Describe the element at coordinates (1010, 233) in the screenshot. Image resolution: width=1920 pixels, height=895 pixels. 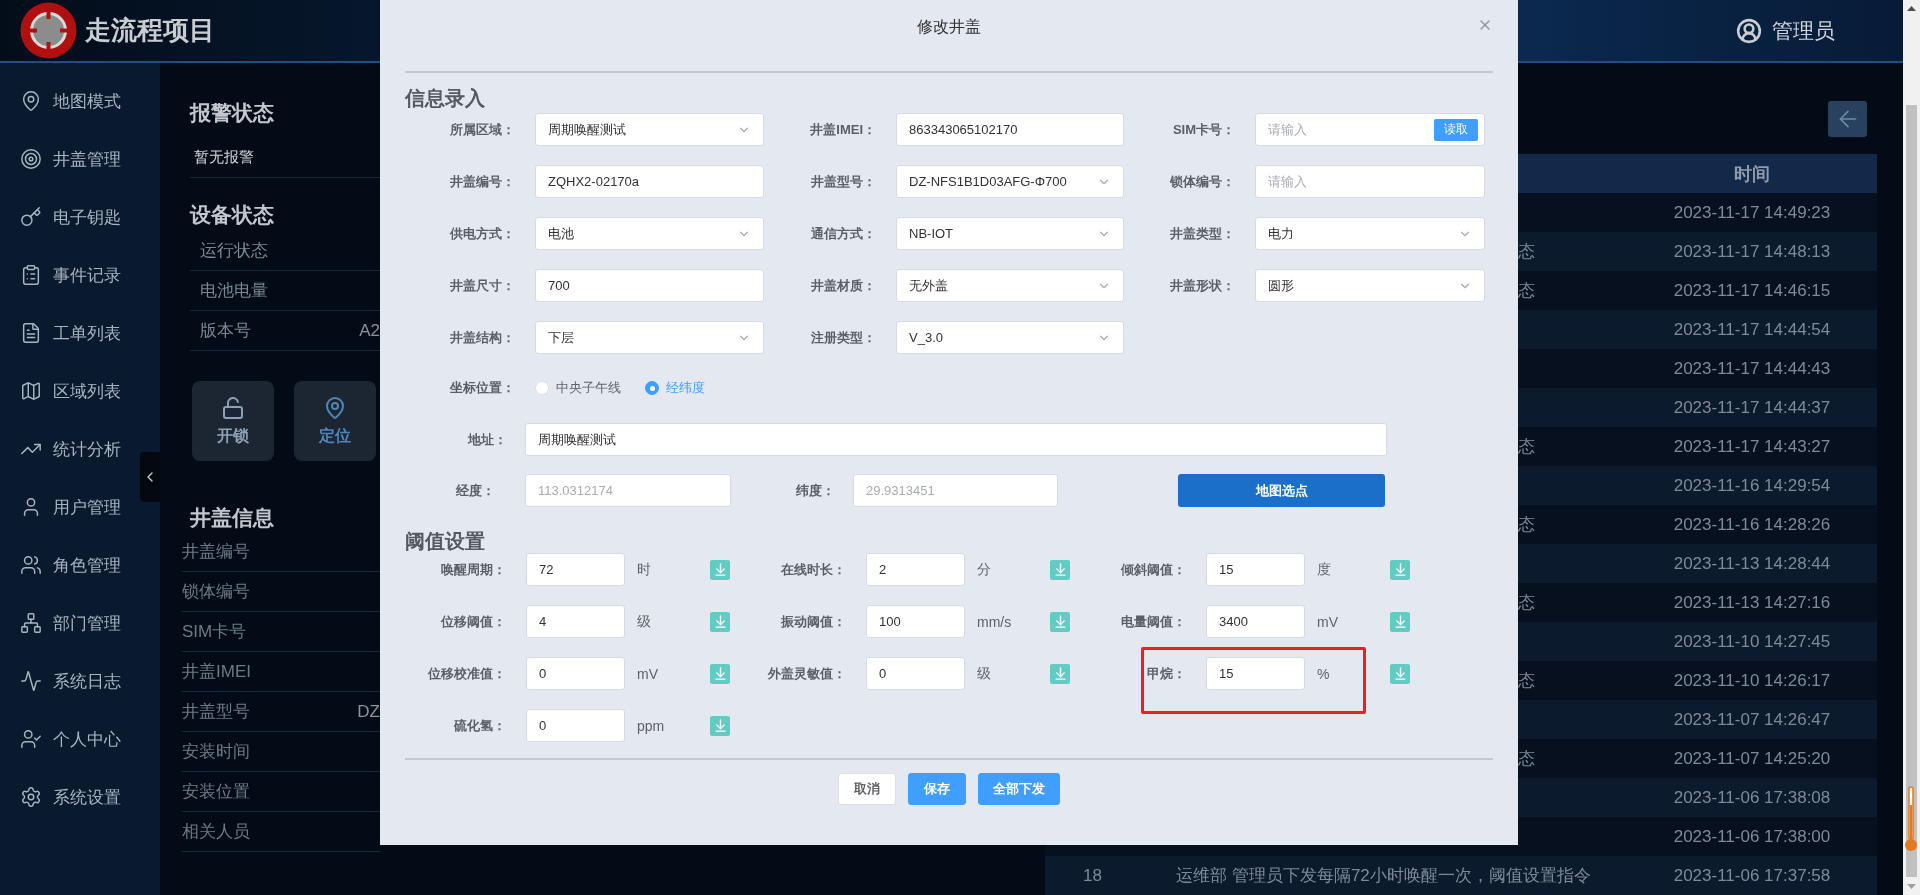
I see `select-field: NB-IOT` at that location.